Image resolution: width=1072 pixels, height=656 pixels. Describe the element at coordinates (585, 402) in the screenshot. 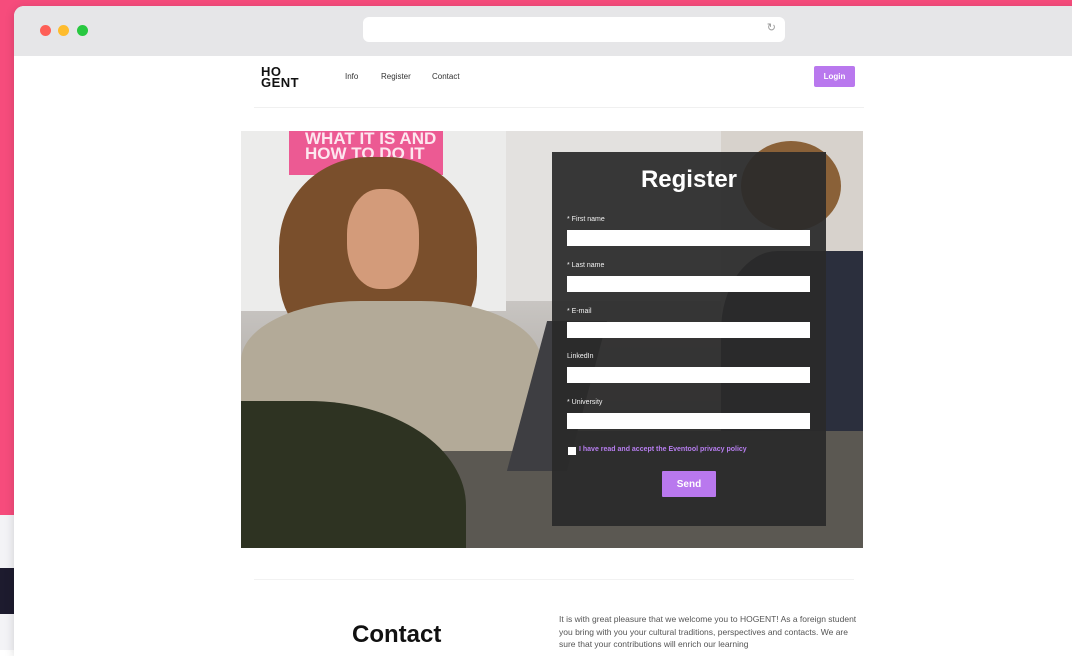

I see `university-label: * University` at that location.